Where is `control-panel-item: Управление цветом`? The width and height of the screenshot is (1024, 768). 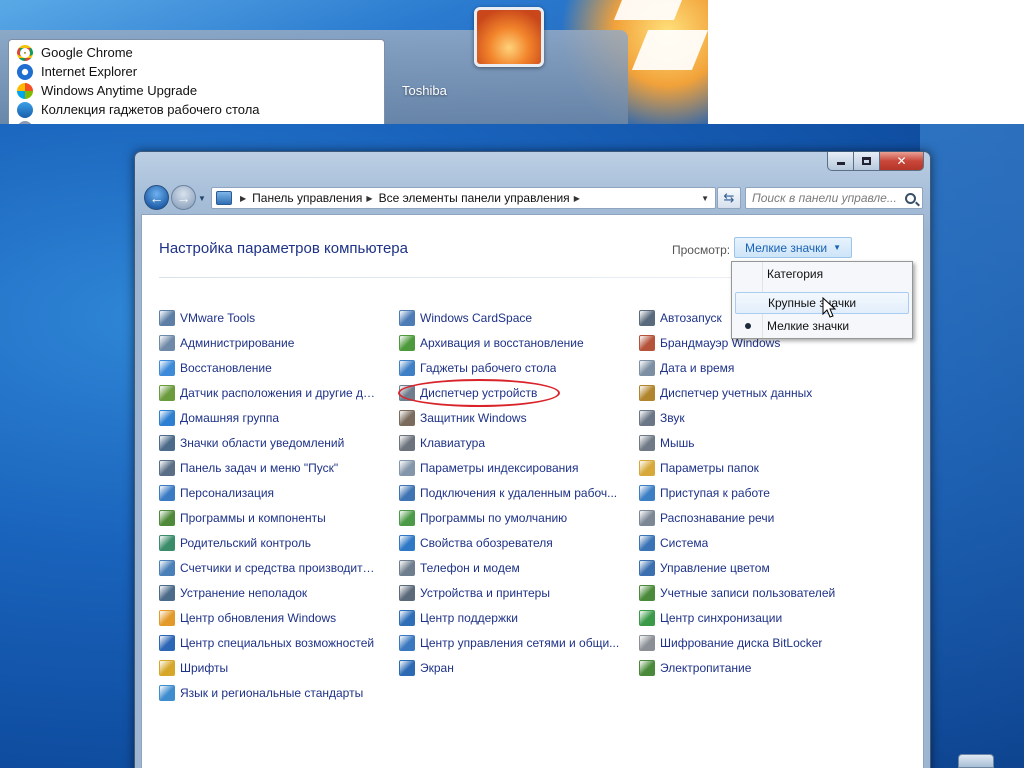 control-panel-item: Управление цветом is located at coordinates (759, 567).